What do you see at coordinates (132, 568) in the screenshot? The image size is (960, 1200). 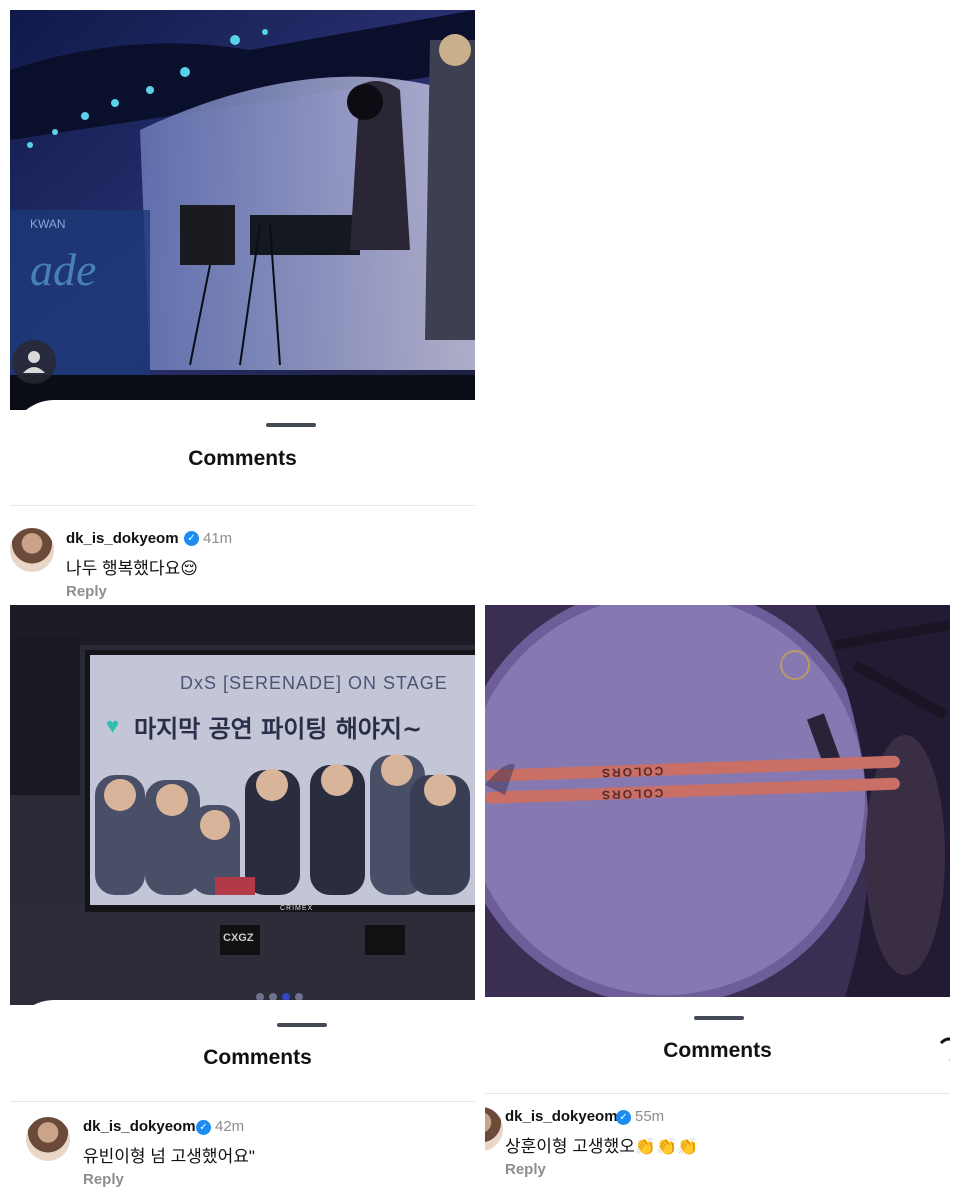 I see `comment-text: 나두 행복했다요😌` at bounding box center [132, 568].